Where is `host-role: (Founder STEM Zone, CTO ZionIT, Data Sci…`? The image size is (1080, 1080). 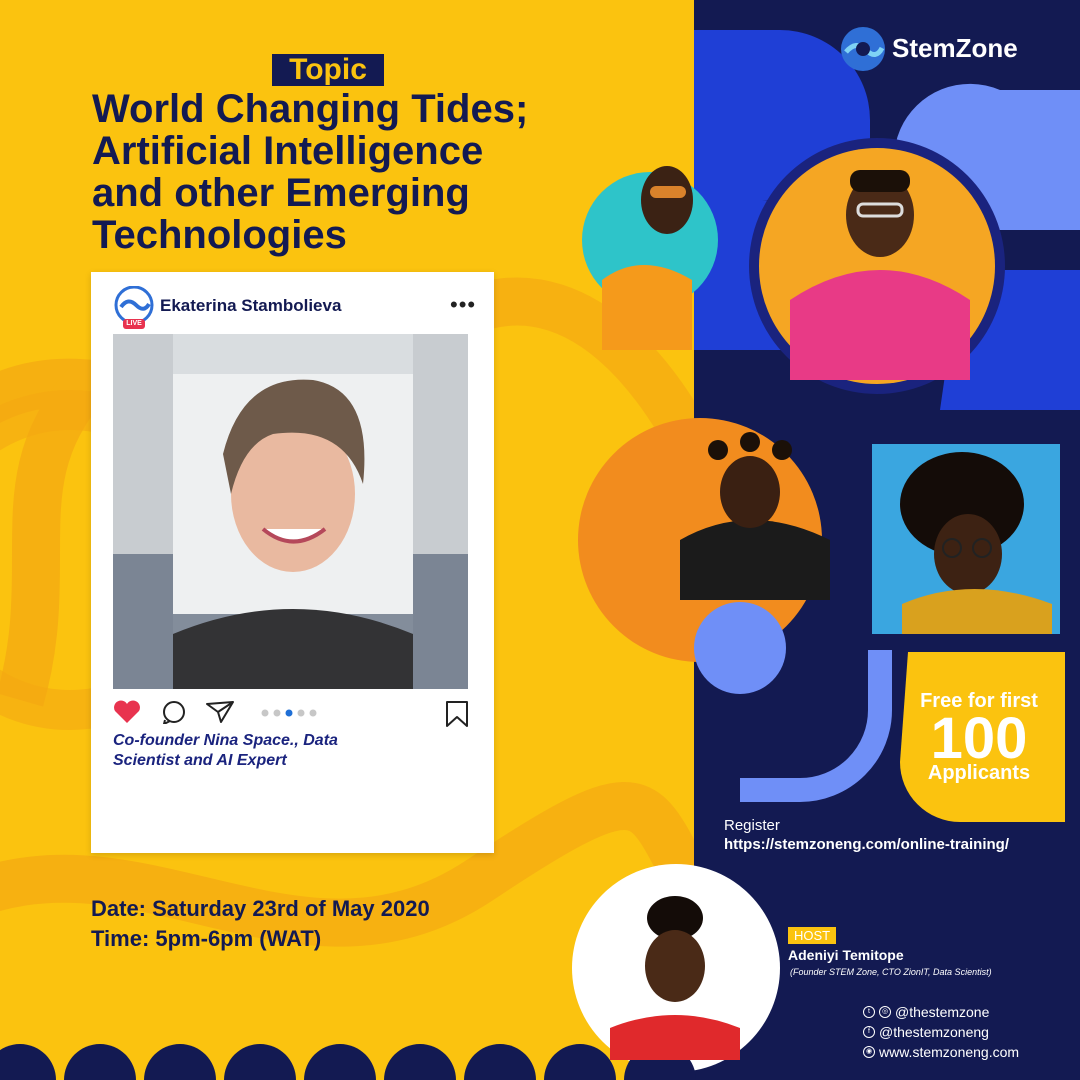 host-role: (Founder STEM Zone, CTO ZionIT, Data Sci… is located at coordinates (891, 972).